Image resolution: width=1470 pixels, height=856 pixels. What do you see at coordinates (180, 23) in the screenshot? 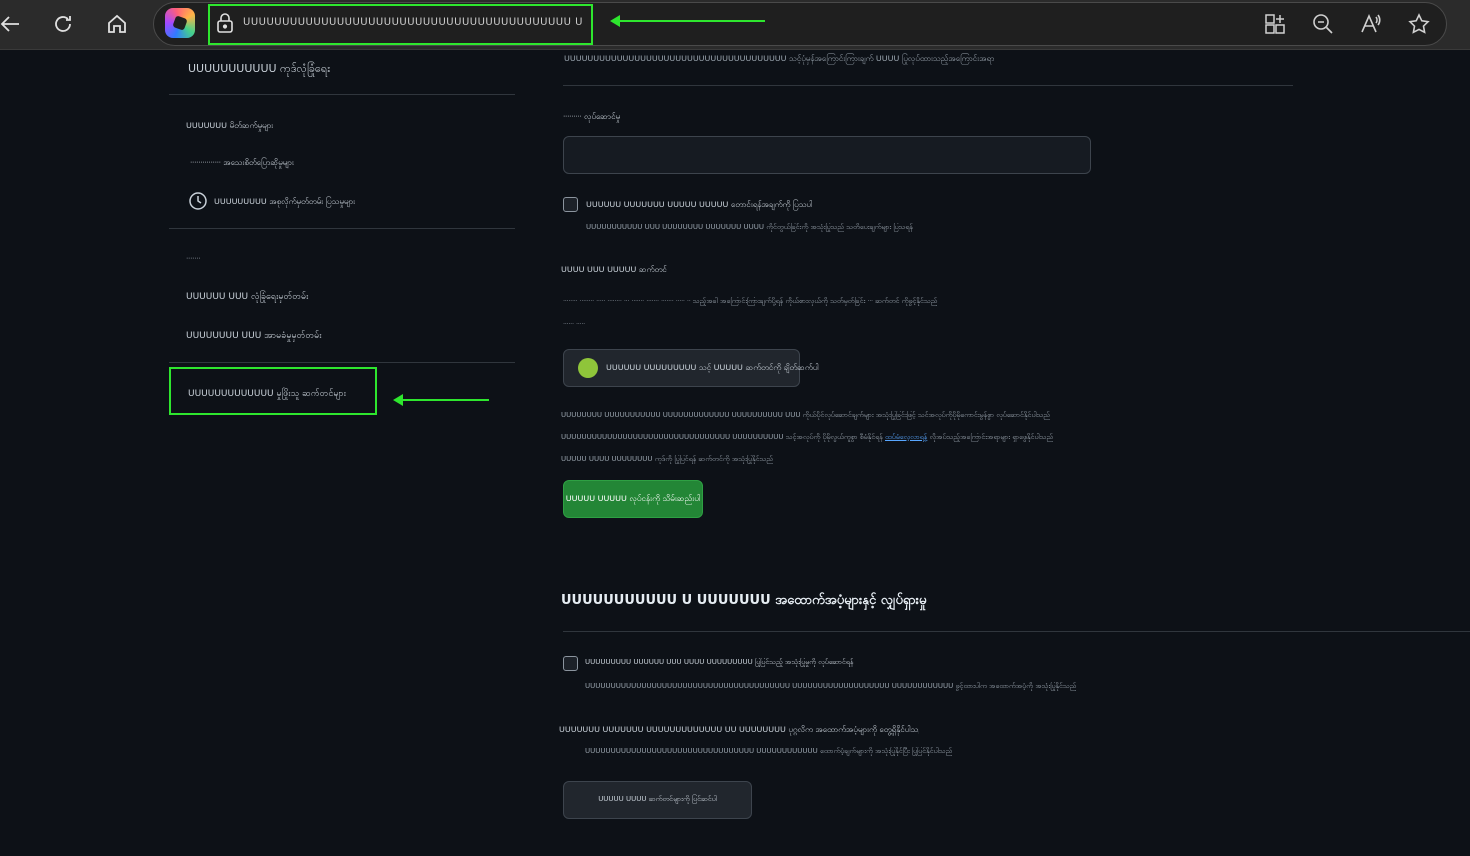
I see `copilot-icon` at bounding box center [180, 23].